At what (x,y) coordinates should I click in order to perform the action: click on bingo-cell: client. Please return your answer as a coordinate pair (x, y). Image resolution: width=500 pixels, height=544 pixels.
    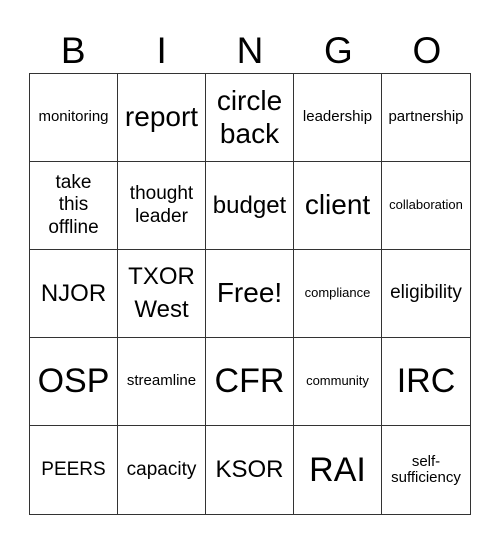
    Looking at the image, I should click on (338, 206).